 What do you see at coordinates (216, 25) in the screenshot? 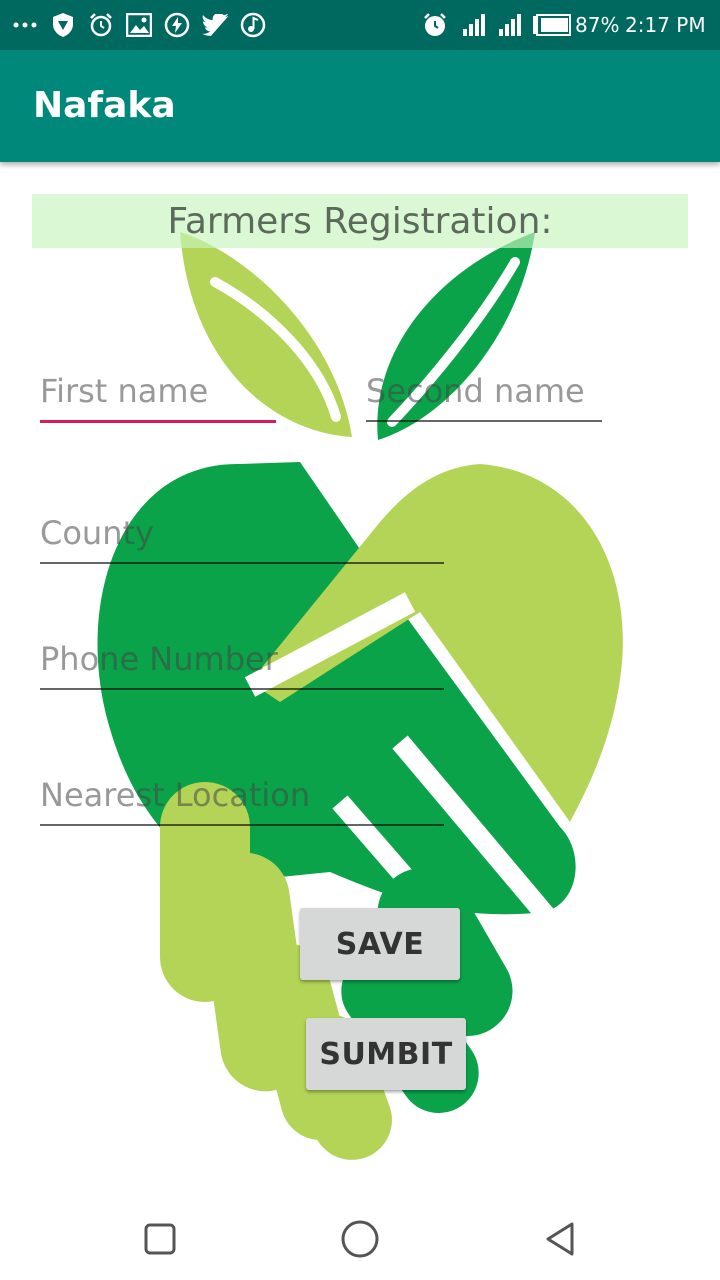
I see `twitter-icon` at bounding box center [216, 25].